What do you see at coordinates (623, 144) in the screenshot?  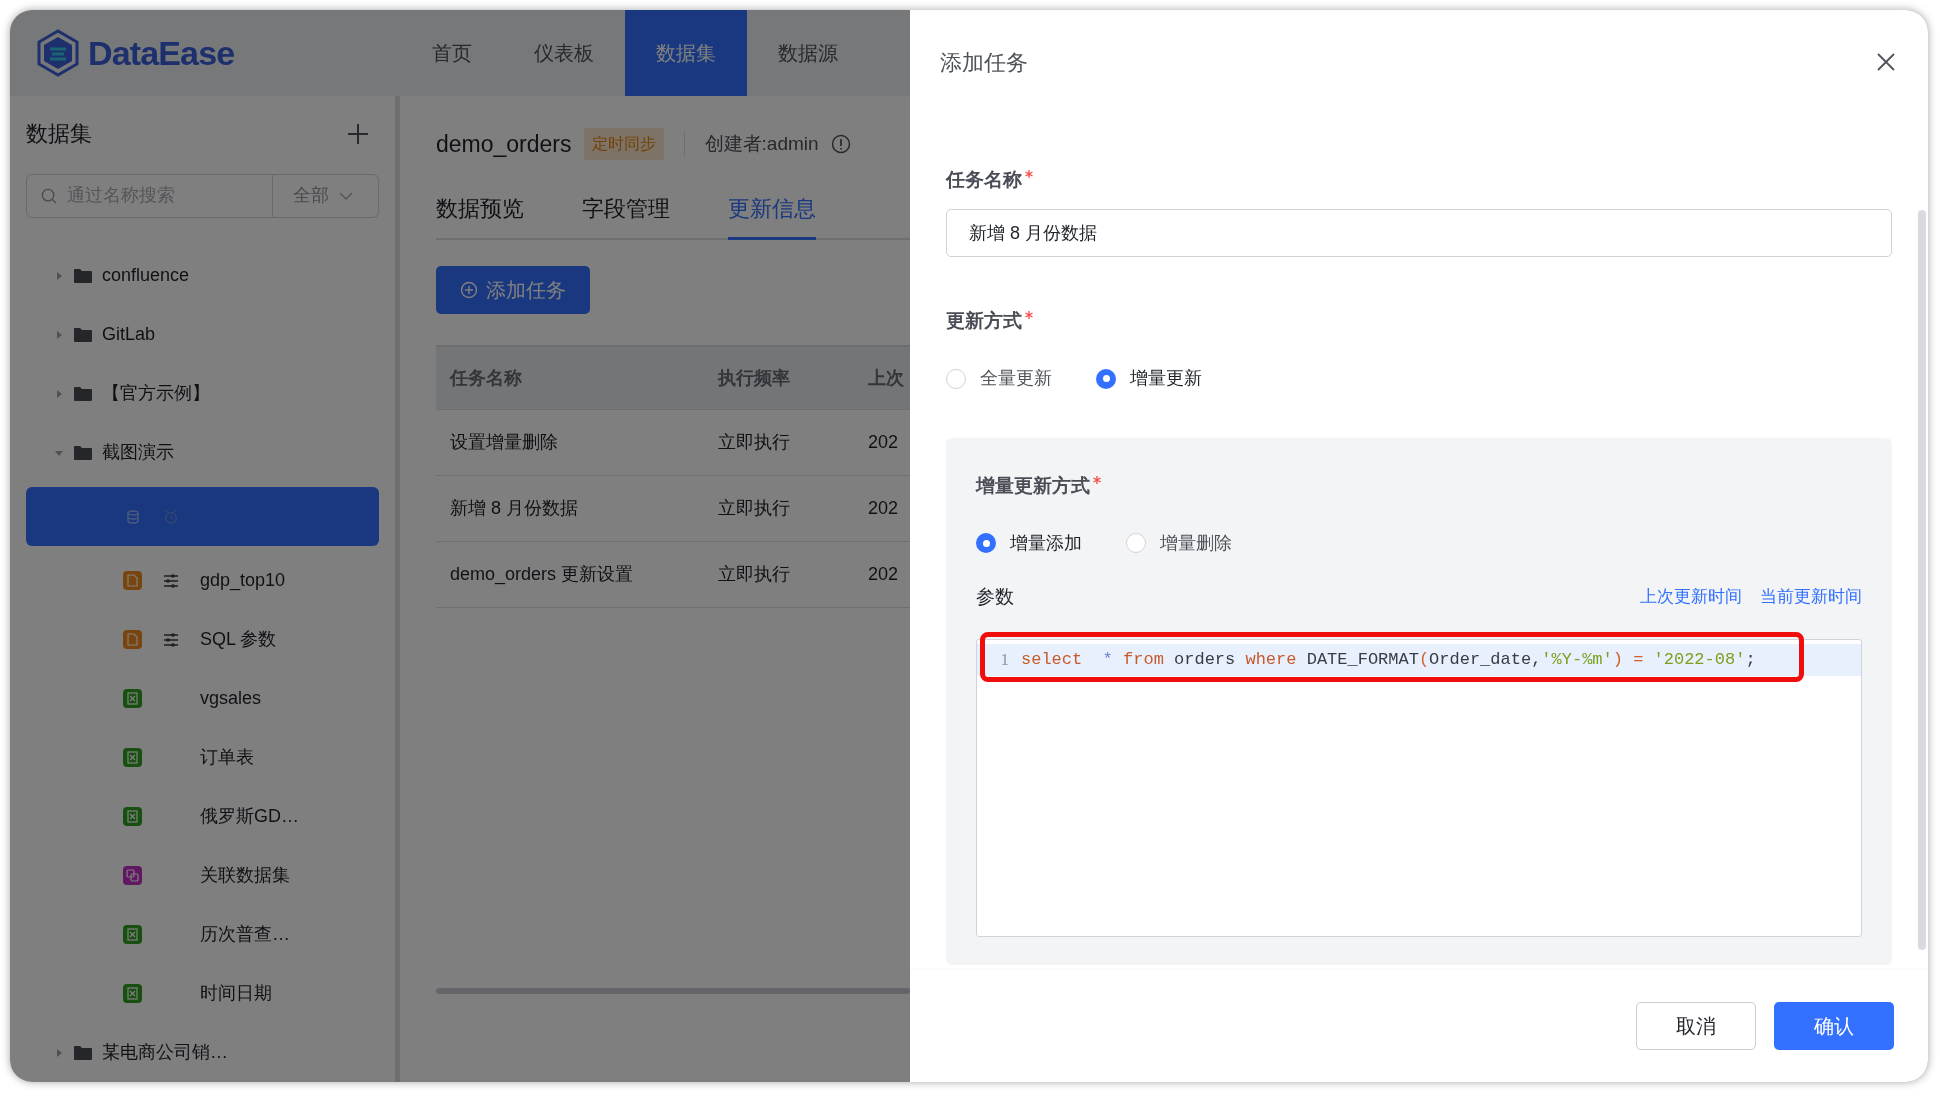 I see `status-tag: 定时同步` at bounding box center [623, 144].